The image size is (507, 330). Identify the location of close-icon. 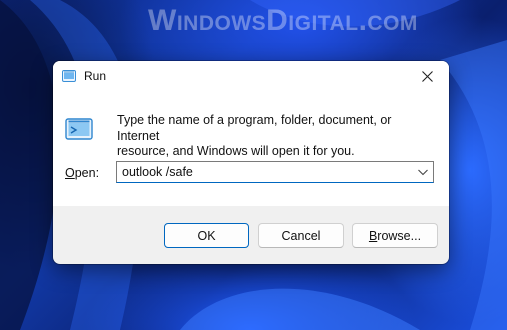
(427, 76).